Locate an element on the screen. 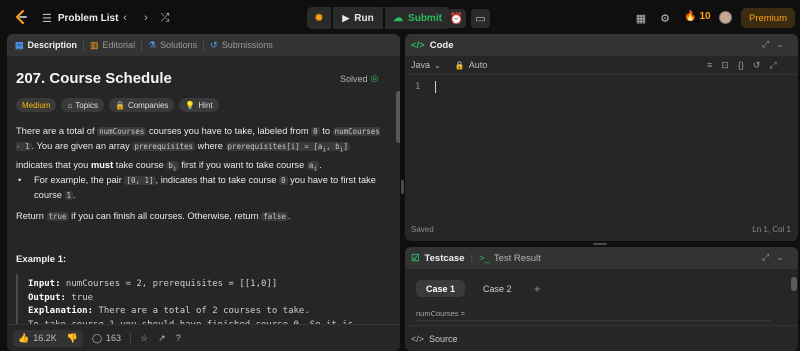  list-icon: ☰ is located at coordinates (47, 19).